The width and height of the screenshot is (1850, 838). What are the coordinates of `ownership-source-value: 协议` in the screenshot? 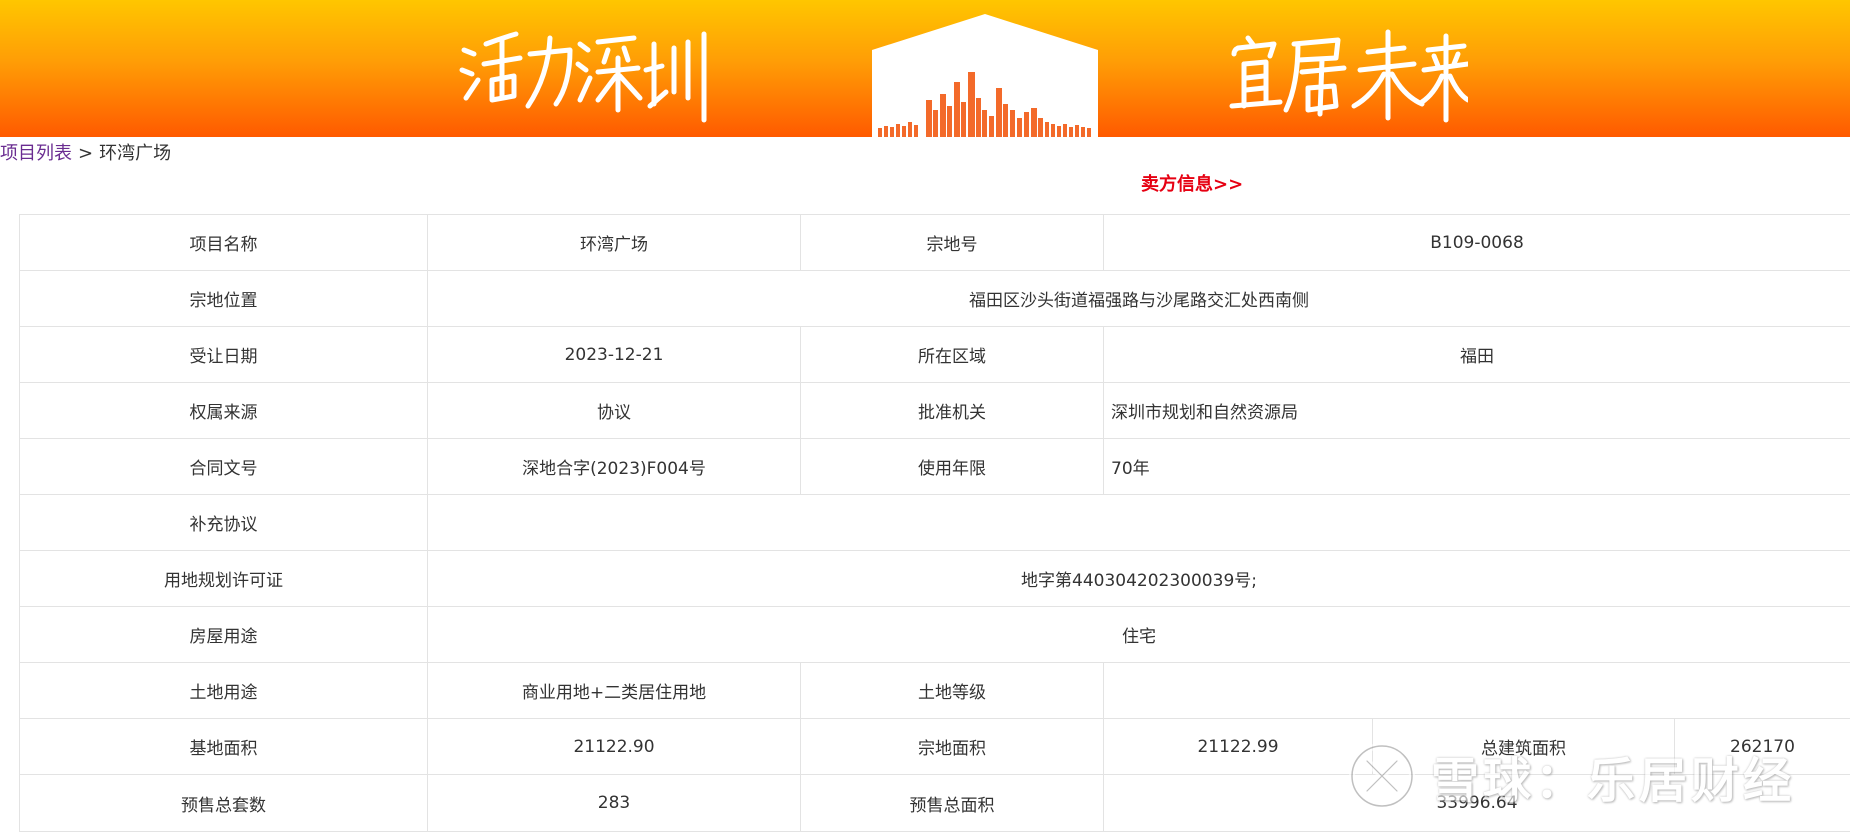 It's located at (614, 410).